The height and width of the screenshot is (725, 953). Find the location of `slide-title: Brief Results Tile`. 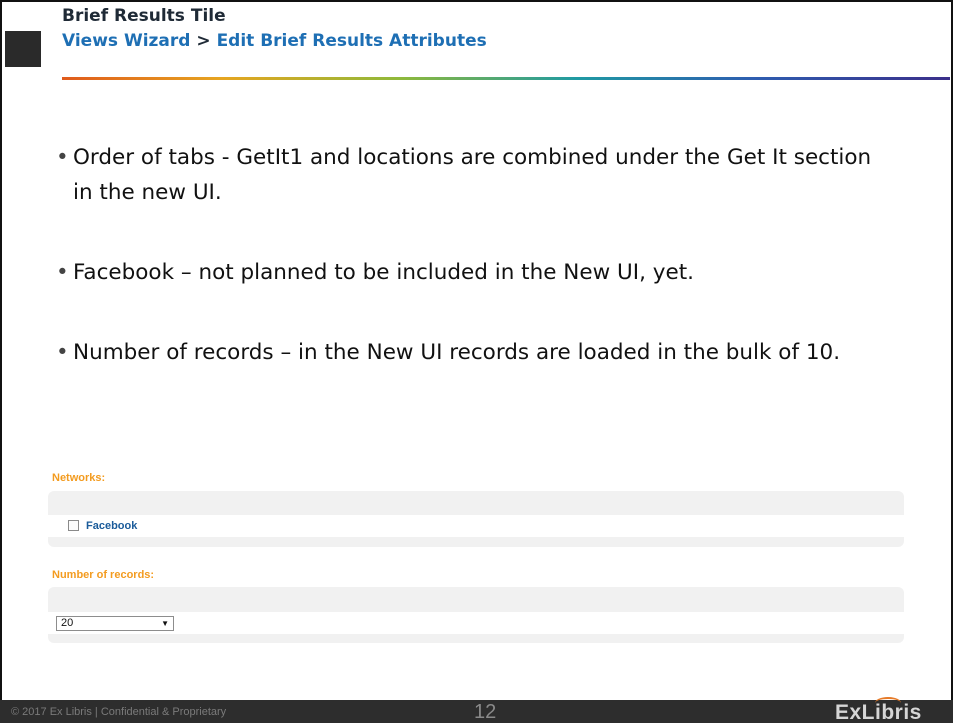

slide-title: Brief Results Tile is located at coordinates (144, 16).